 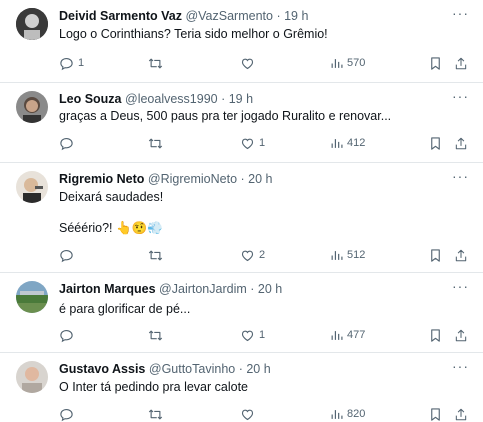 I want to click on like-button: 2, so click(x=252, y=255).